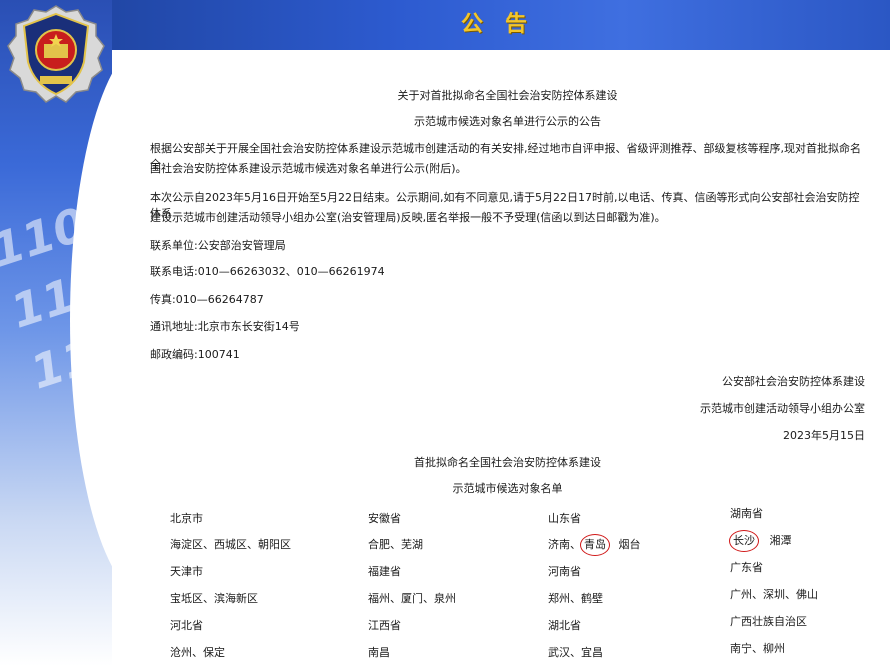 Image resolution: width=890 pixels, height=666 pixels. What do you see at coordinates (384, 518) in the screenshot?
I see `list-item: 安徽省` at bounding box center [384, 518].